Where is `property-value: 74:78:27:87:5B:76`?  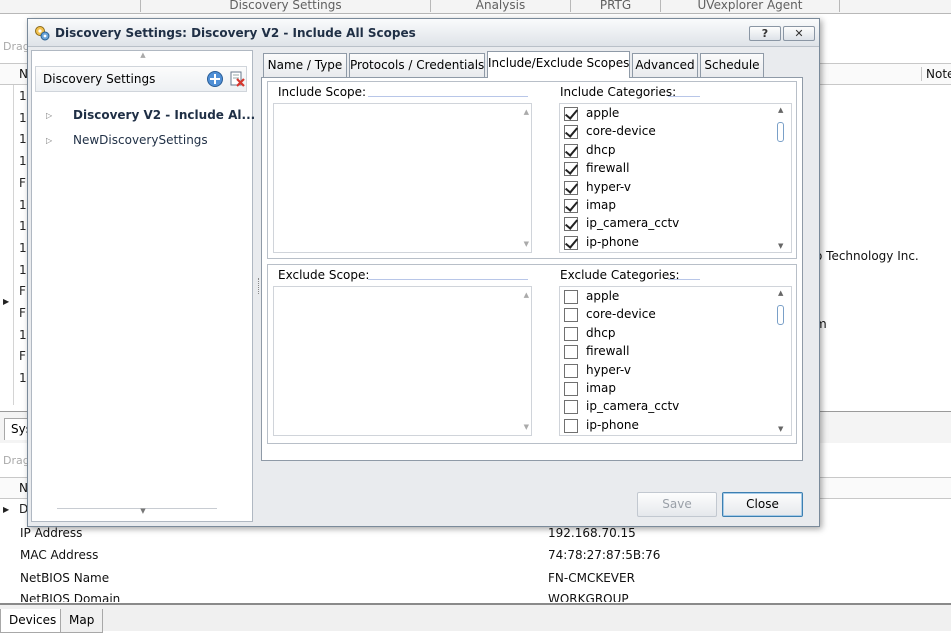 property-value: 74:78:27:87:5B:76 is located at coordinates (604, 555).